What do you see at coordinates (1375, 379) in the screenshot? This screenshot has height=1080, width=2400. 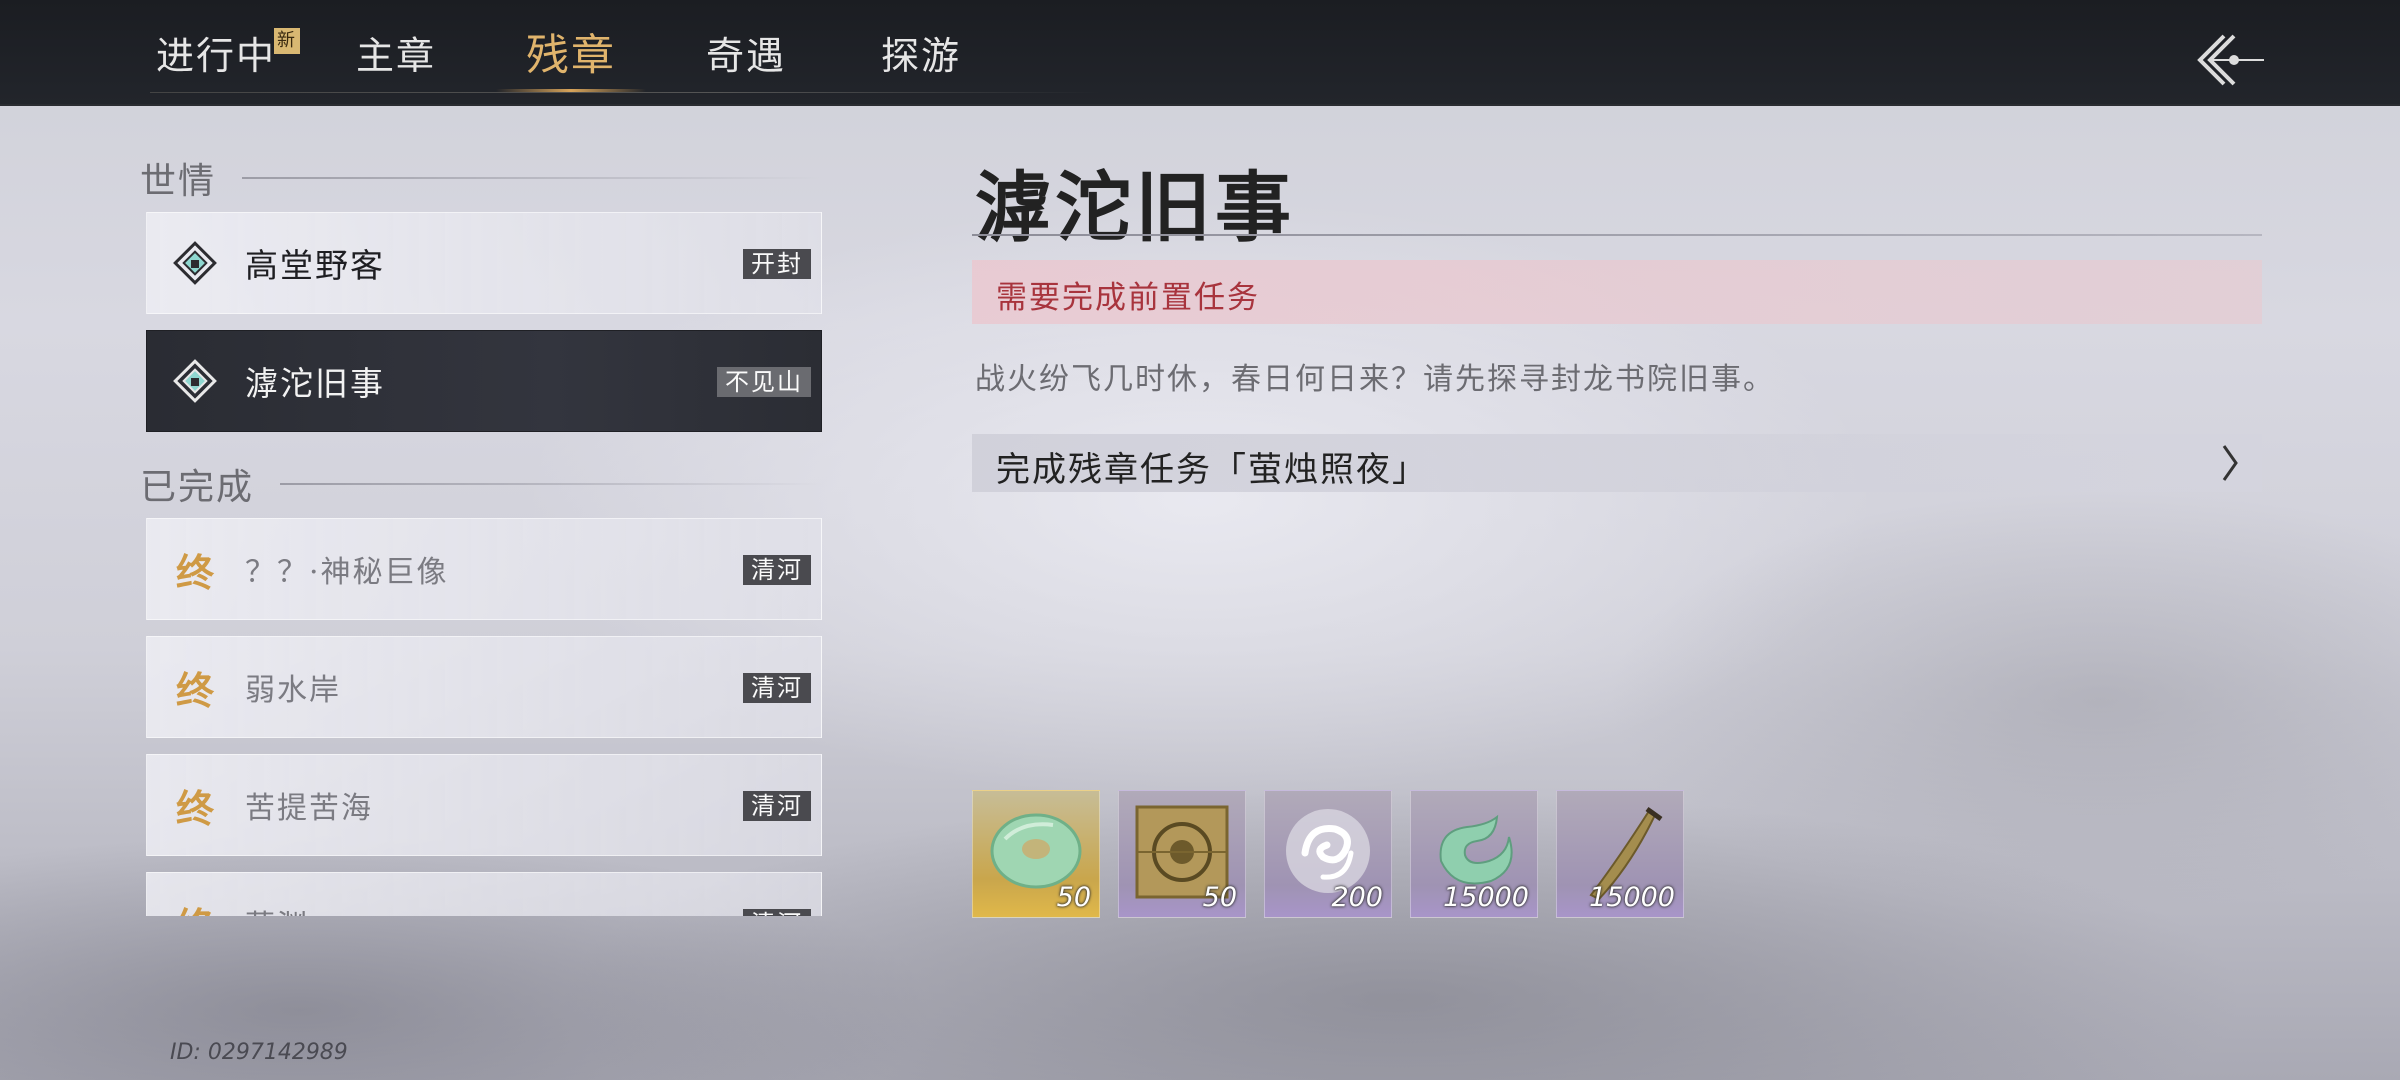 I see `quest-description: 战火纷飞几时休，春日何日来？请先探寻封龙书院旧事。` at bounding box center [1375, 379].